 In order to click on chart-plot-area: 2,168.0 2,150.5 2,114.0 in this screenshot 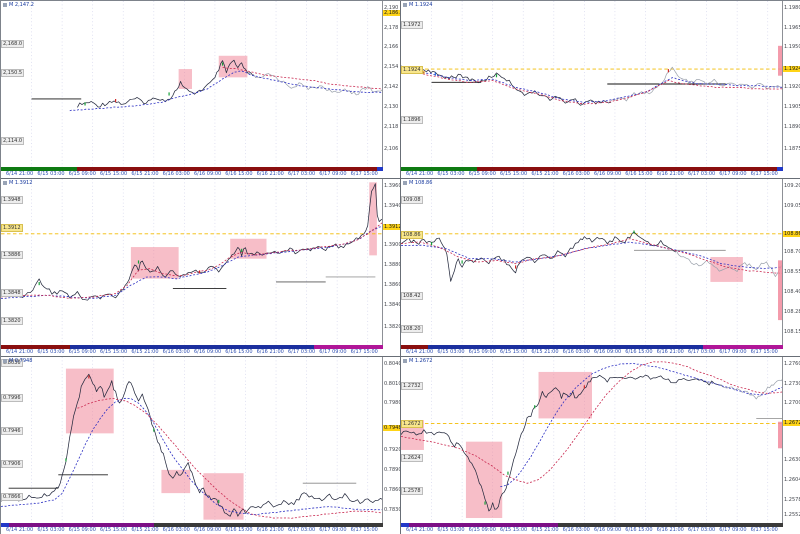, I will do `click(192, 84)`.